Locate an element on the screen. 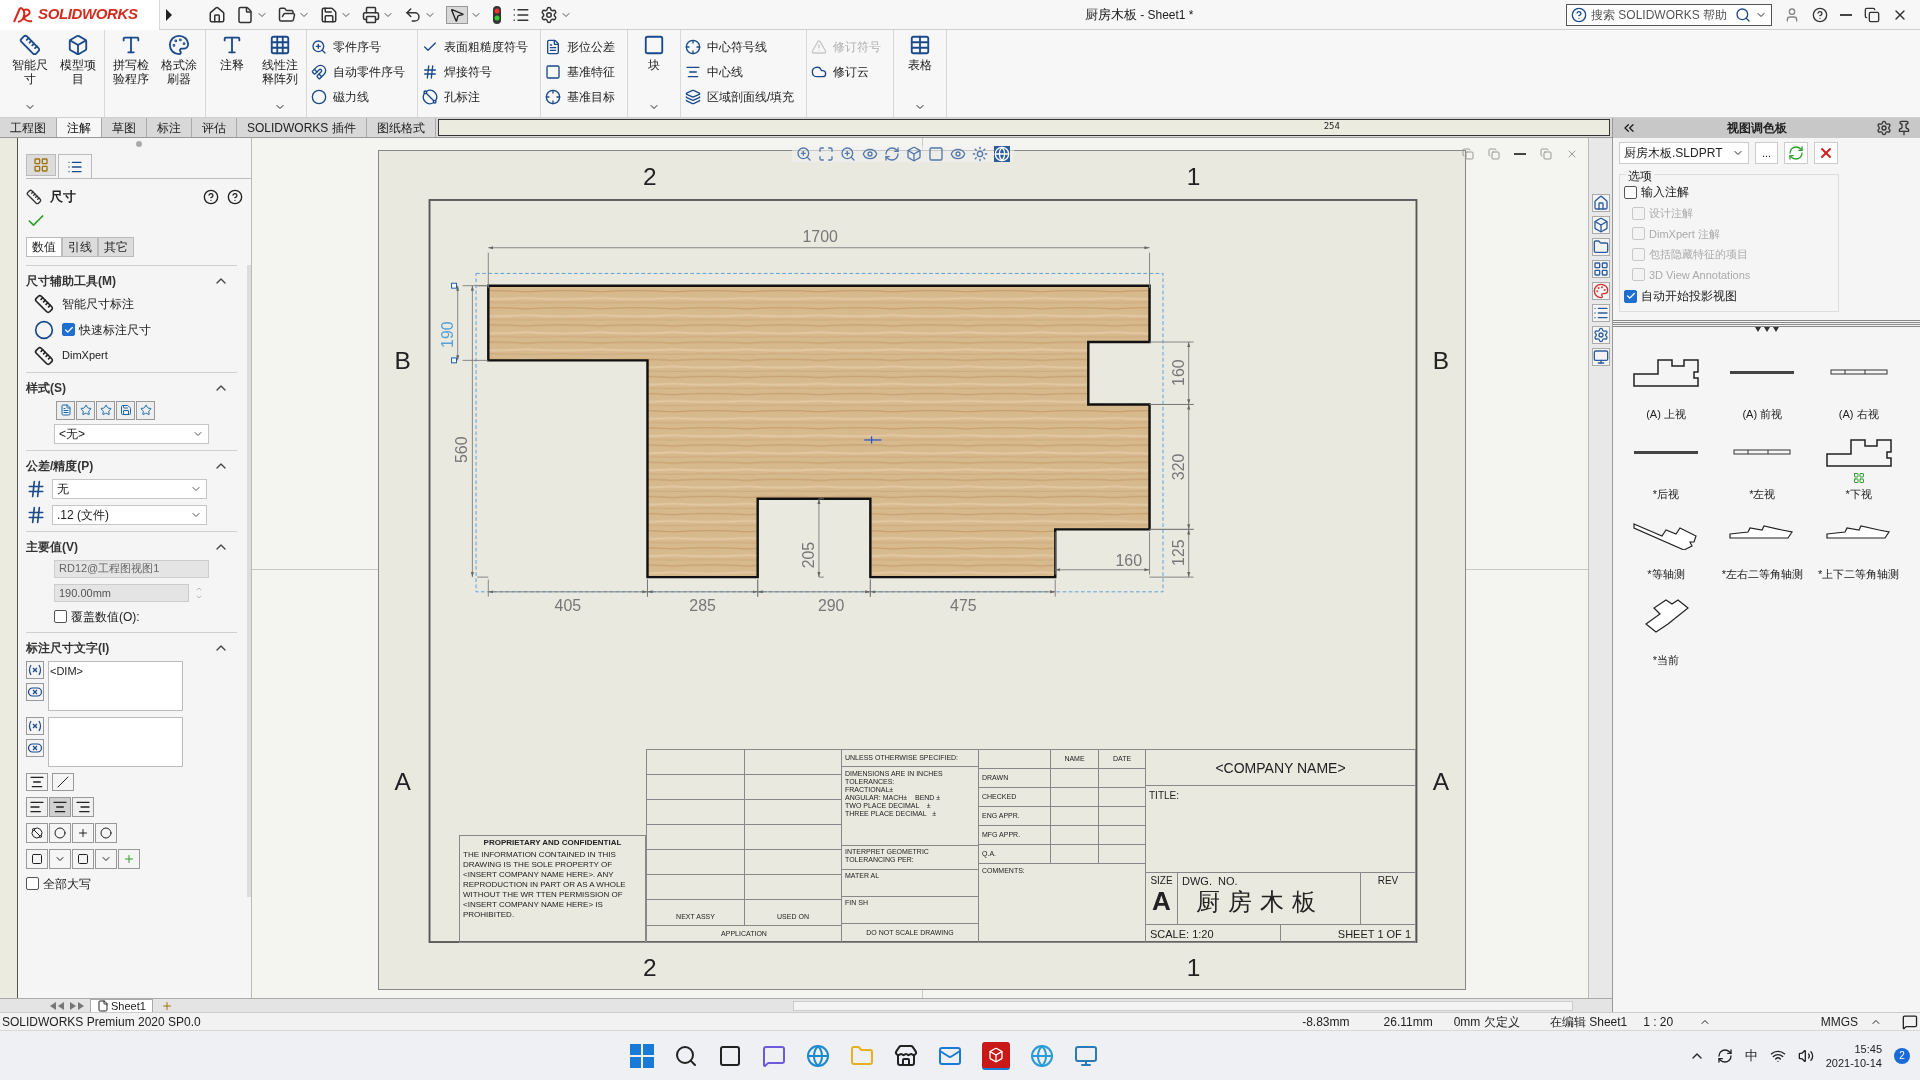 This screenshot has height=1080, width=1920. ribbon-button: 模型项目 is located at coordinates (78, 75).